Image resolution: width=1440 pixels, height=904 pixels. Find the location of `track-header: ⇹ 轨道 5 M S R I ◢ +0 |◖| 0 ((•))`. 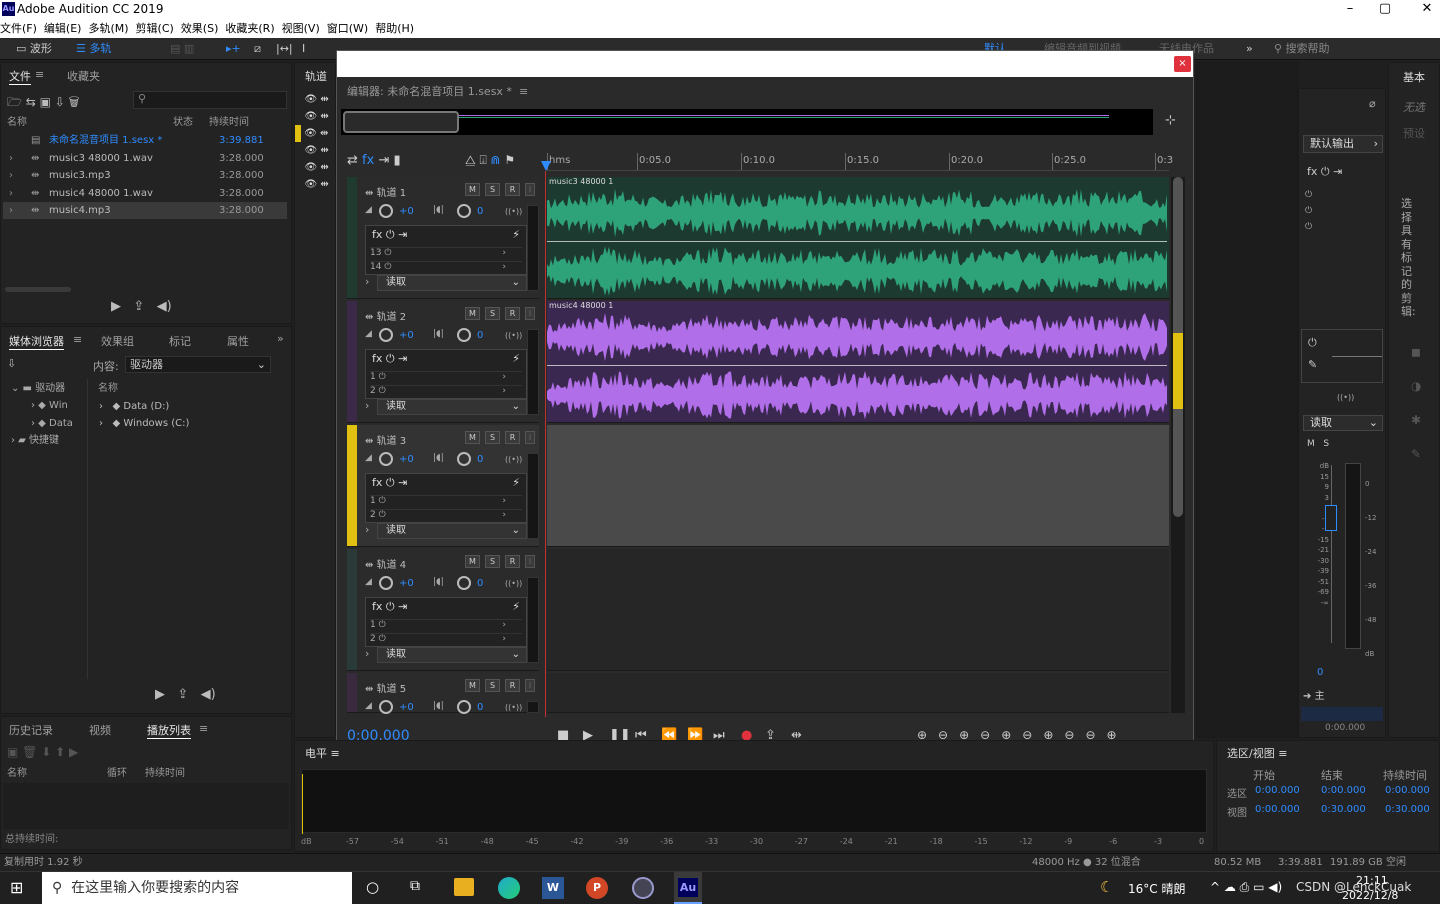

track-header: ⇹ 轨道 5 M S R I ◢ +0 |◖| 0 ((•)) is located at coordinates (443, 693).